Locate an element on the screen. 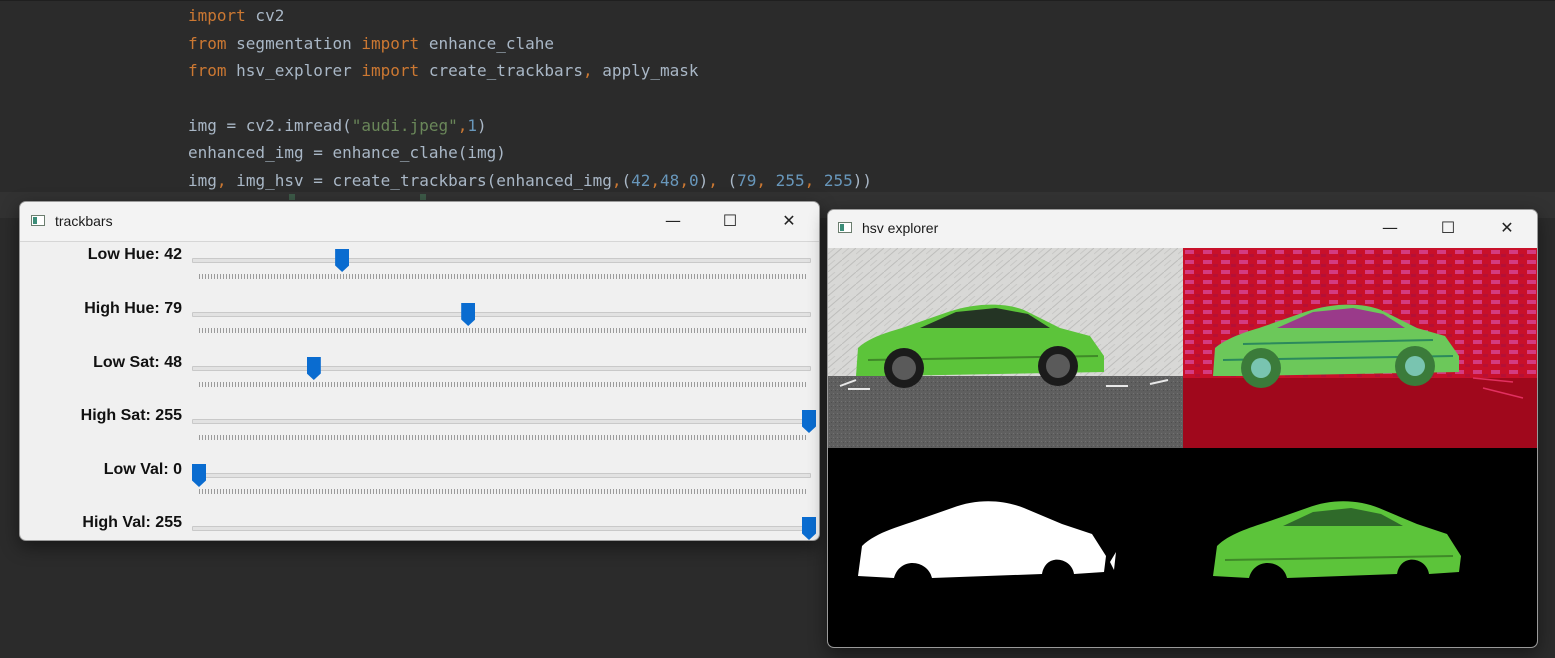 This screenshot has height=658, width=1555. code-text: enhanced_img = enhance_clahe(img) is located at coordinates (347, 152).